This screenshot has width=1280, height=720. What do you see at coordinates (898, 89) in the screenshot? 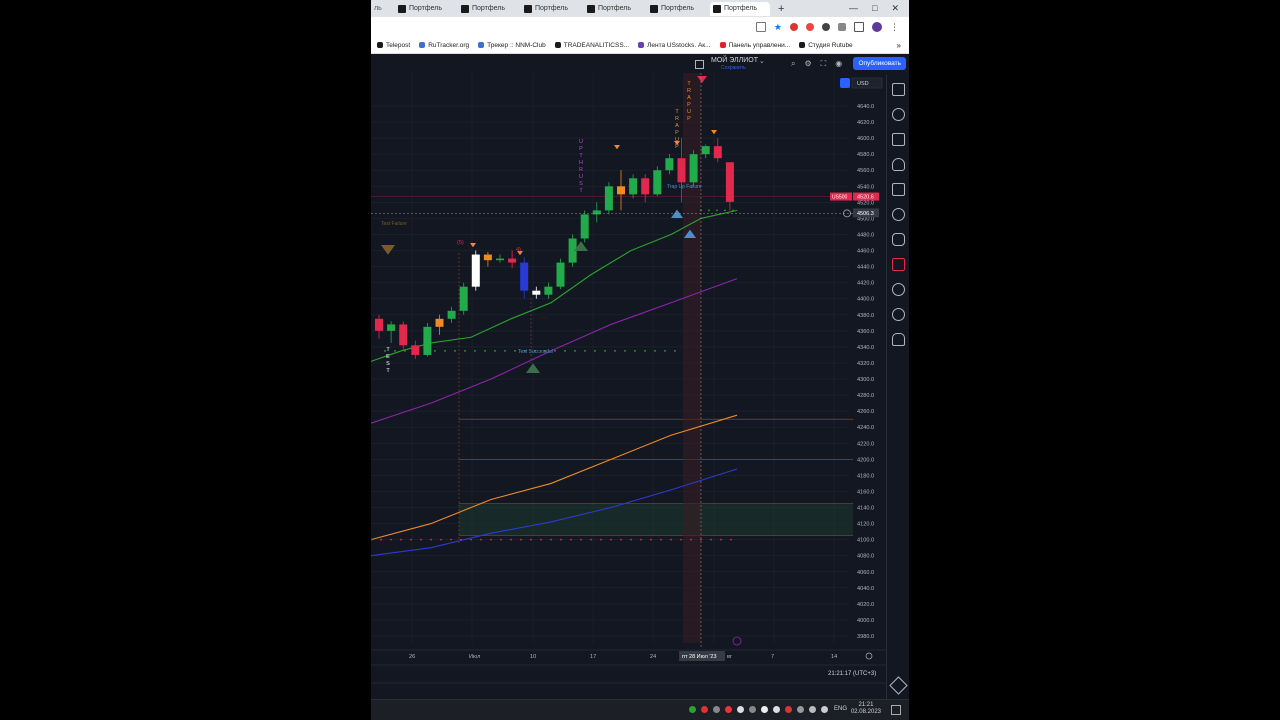
I see `watchlist-icon` at bounding box center [898, 89].